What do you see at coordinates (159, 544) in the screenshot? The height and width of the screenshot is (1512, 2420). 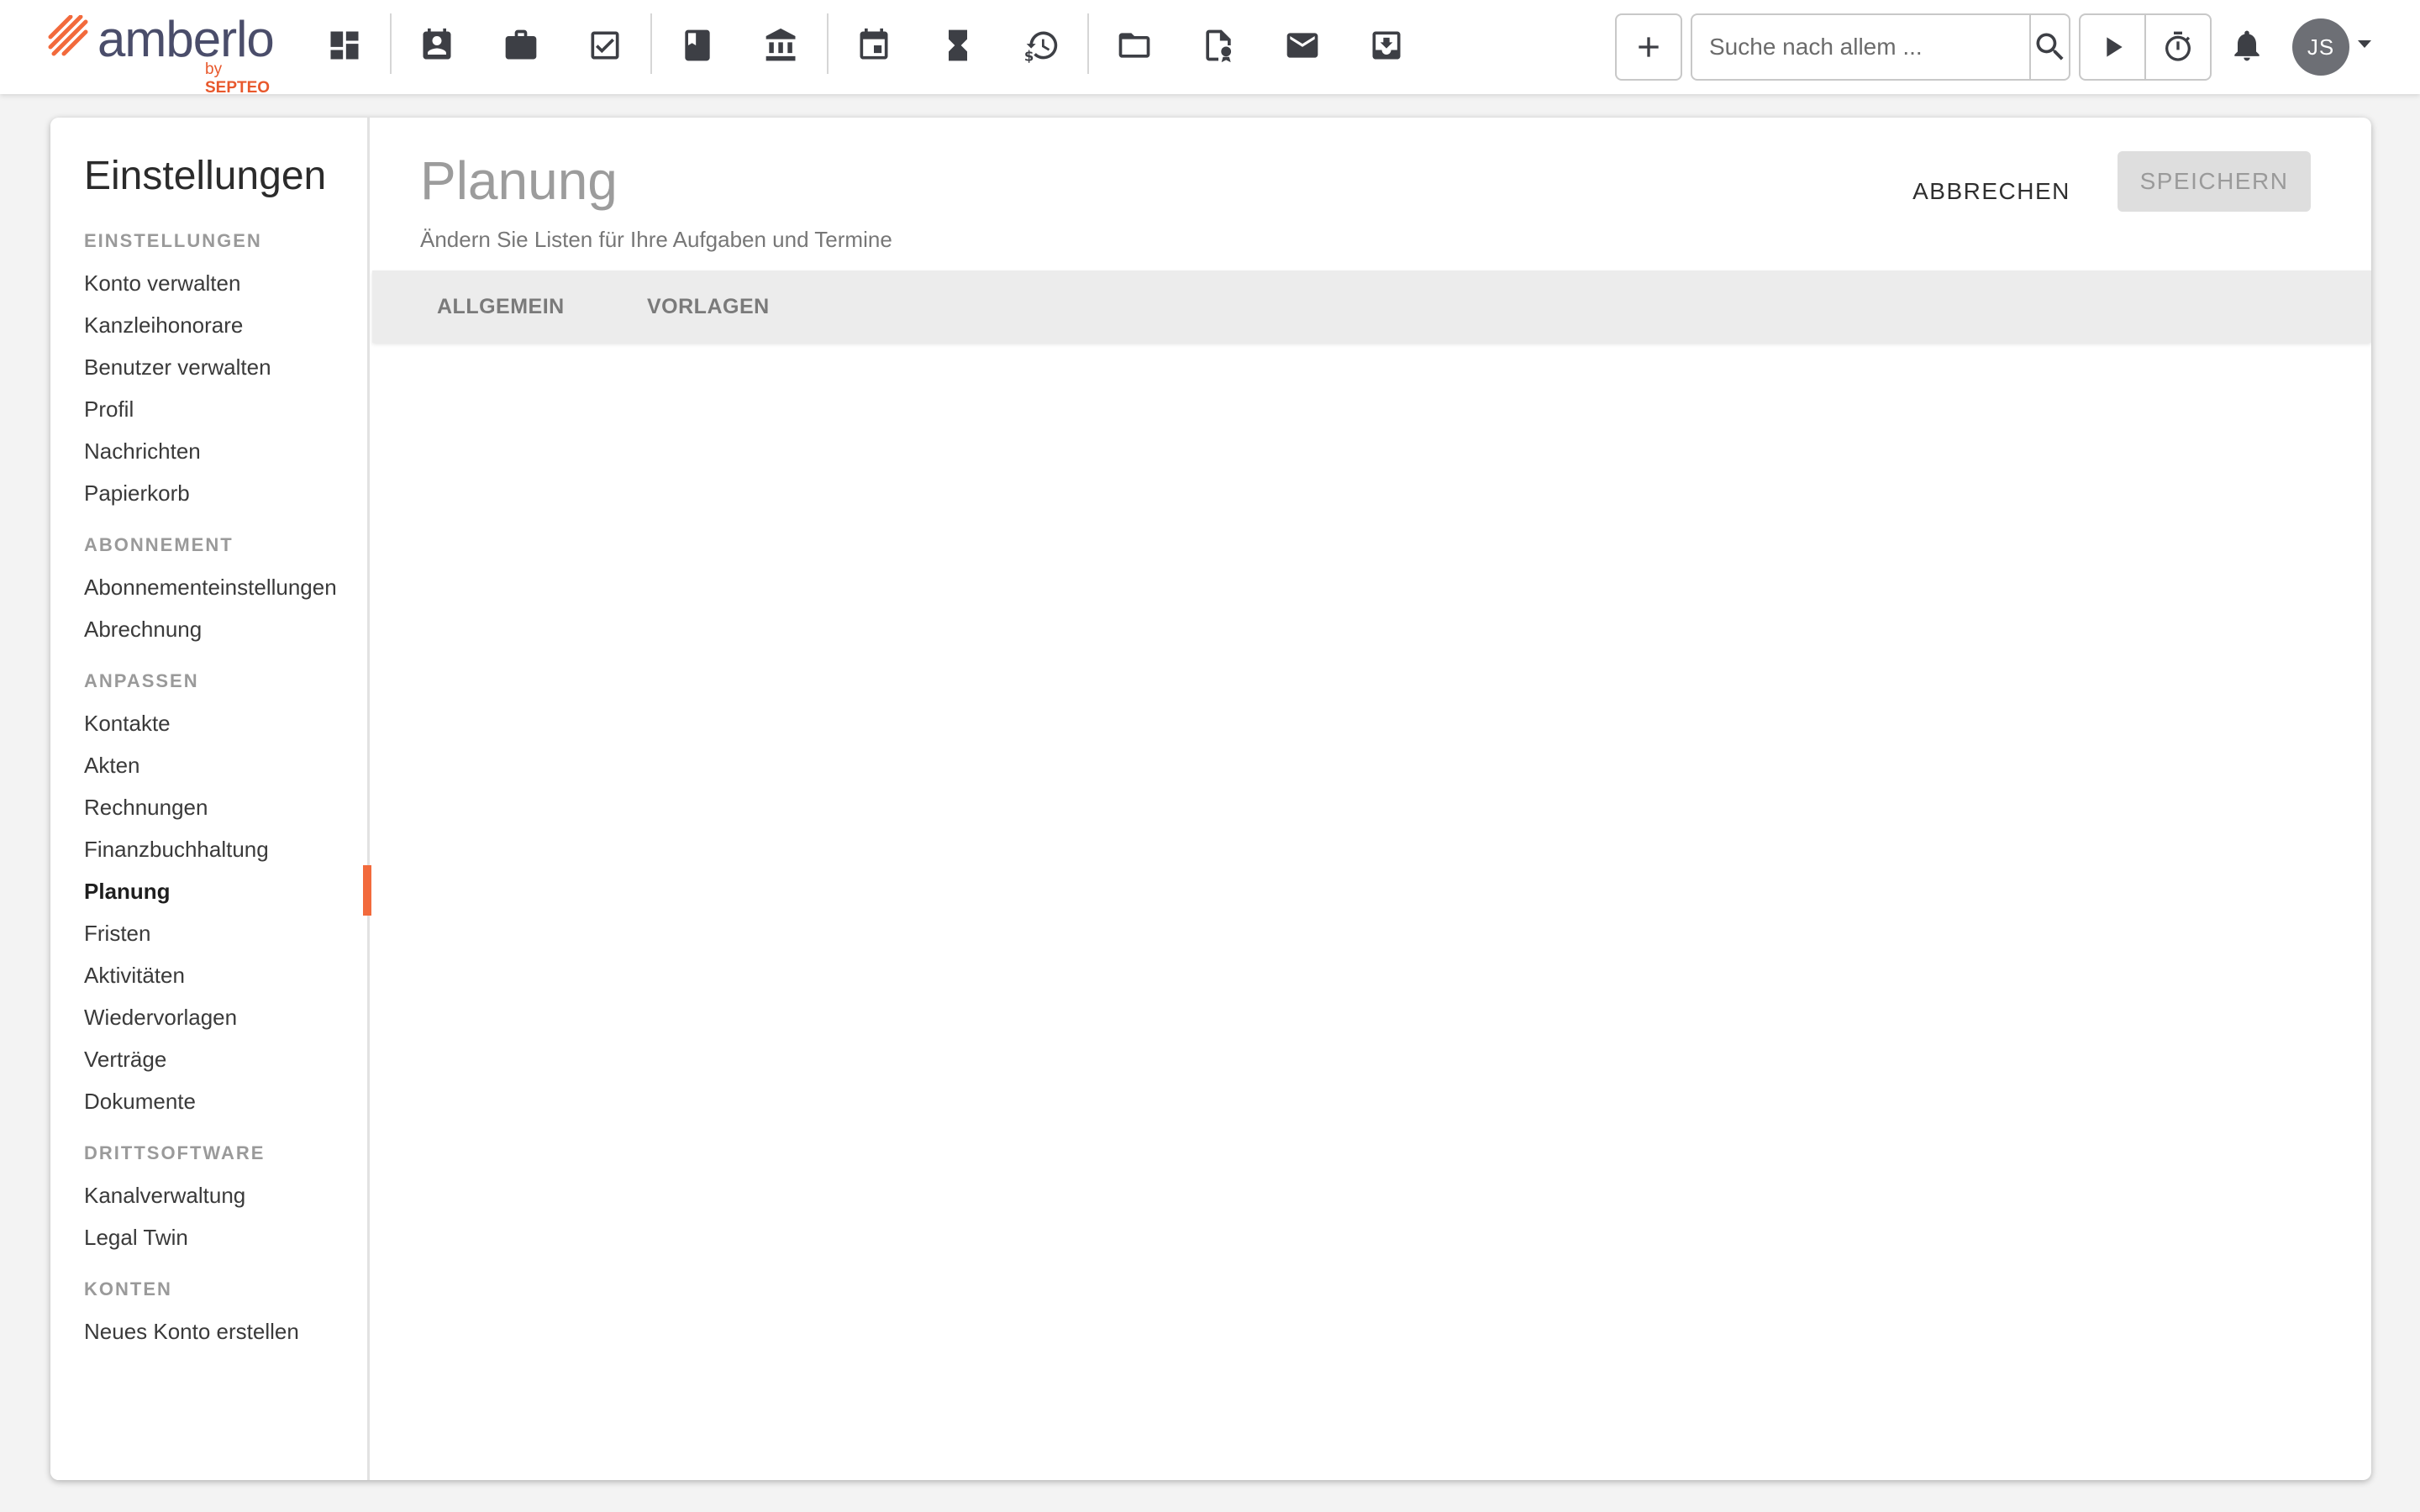 I see `sidebar-section-heading: ABONNEMENT` at bounding box center [159, 544].